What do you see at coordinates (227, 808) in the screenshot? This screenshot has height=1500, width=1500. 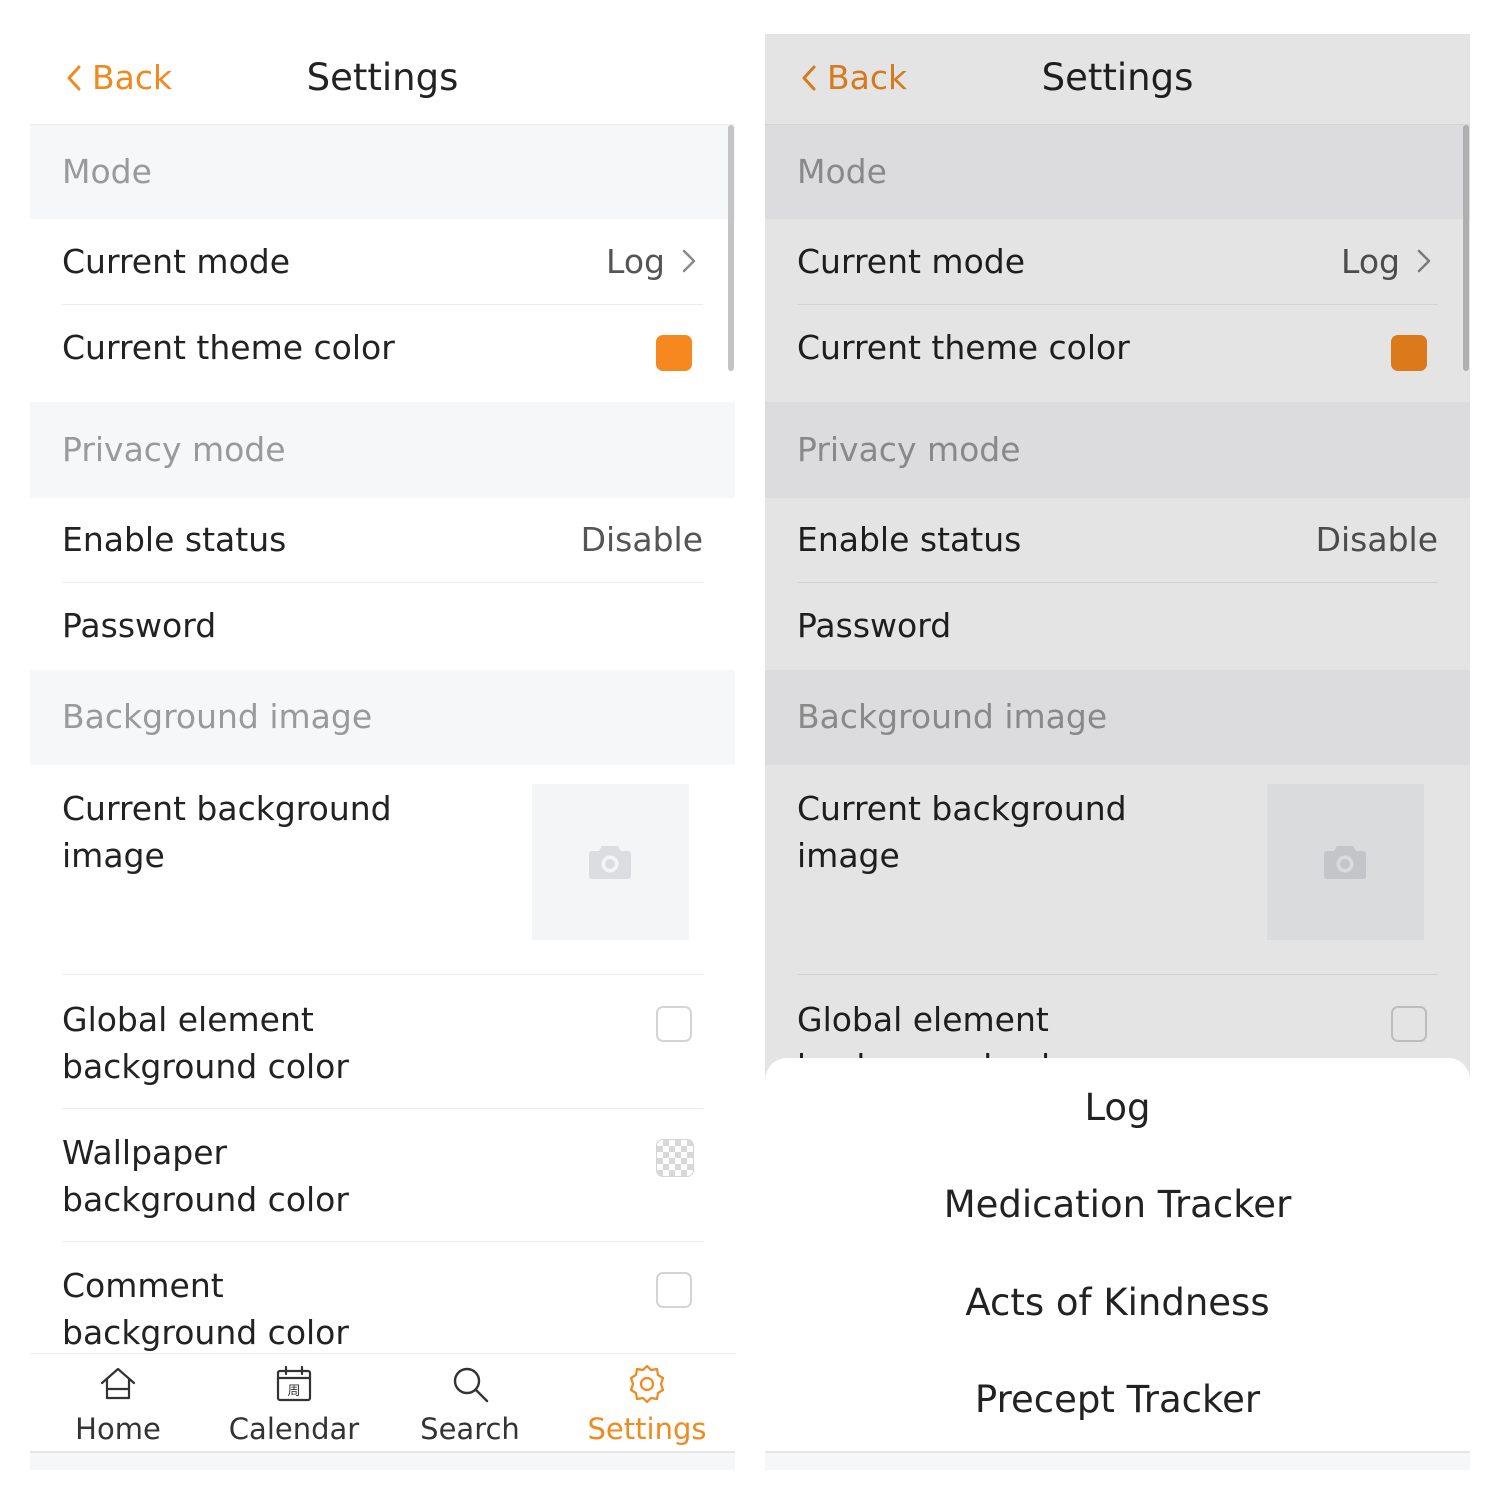 I see `label-line: Current background` at bounding box center [227, 808].